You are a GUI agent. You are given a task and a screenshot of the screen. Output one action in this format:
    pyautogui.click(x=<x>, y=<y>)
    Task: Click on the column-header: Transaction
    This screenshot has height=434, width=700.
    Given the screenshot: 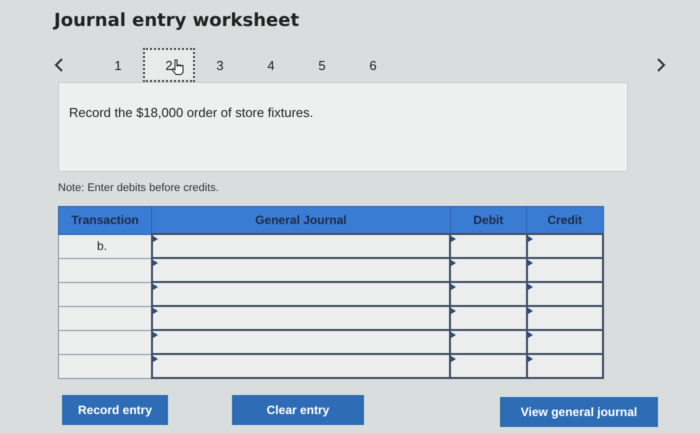 What is the action you would take?
    pyautogui.click(x=105, y=220)
    